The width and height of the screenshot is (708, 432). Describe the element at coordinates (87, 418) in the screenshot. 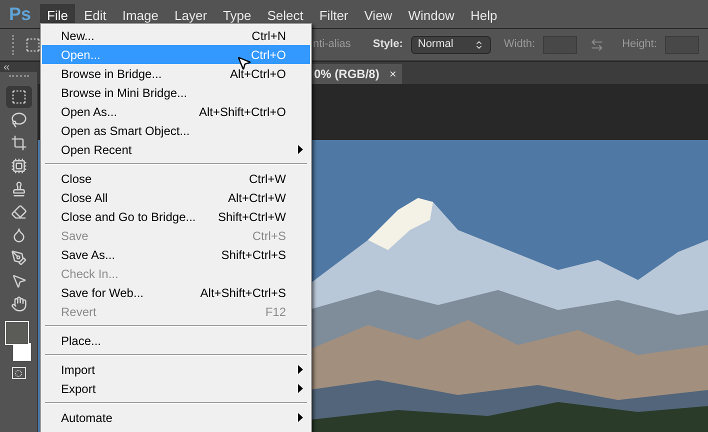

I see `menu-item-label: Automate` at that location.